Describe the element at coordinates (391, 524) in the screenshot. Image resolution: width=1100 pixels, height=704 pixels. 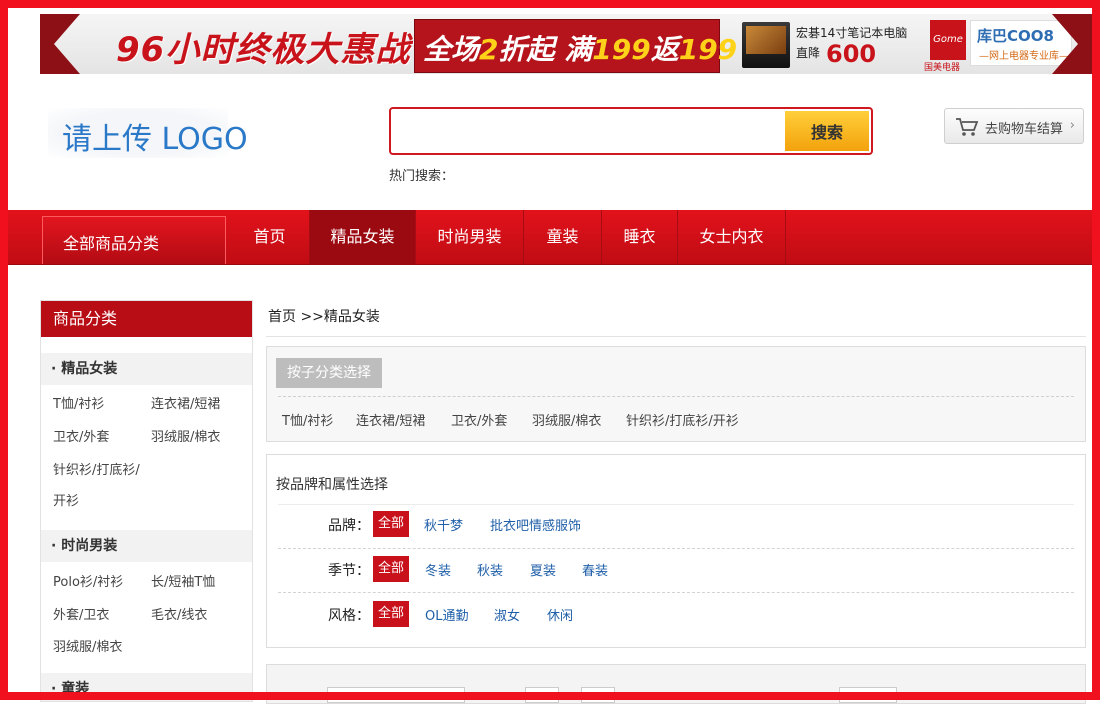
I see `filter-brand-all: 全部` at that location.